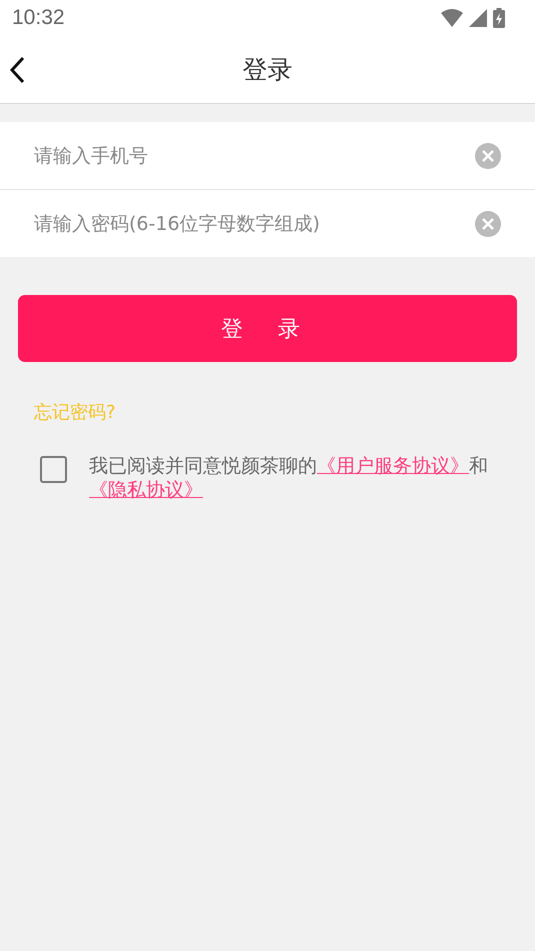 The width and height of the screenshot is (535, 951). What do you see at coordinates (146, 490) in the screenshot?
I see `privacy-policy-link: 《隐私协议》` at bounding box center [146, 490].